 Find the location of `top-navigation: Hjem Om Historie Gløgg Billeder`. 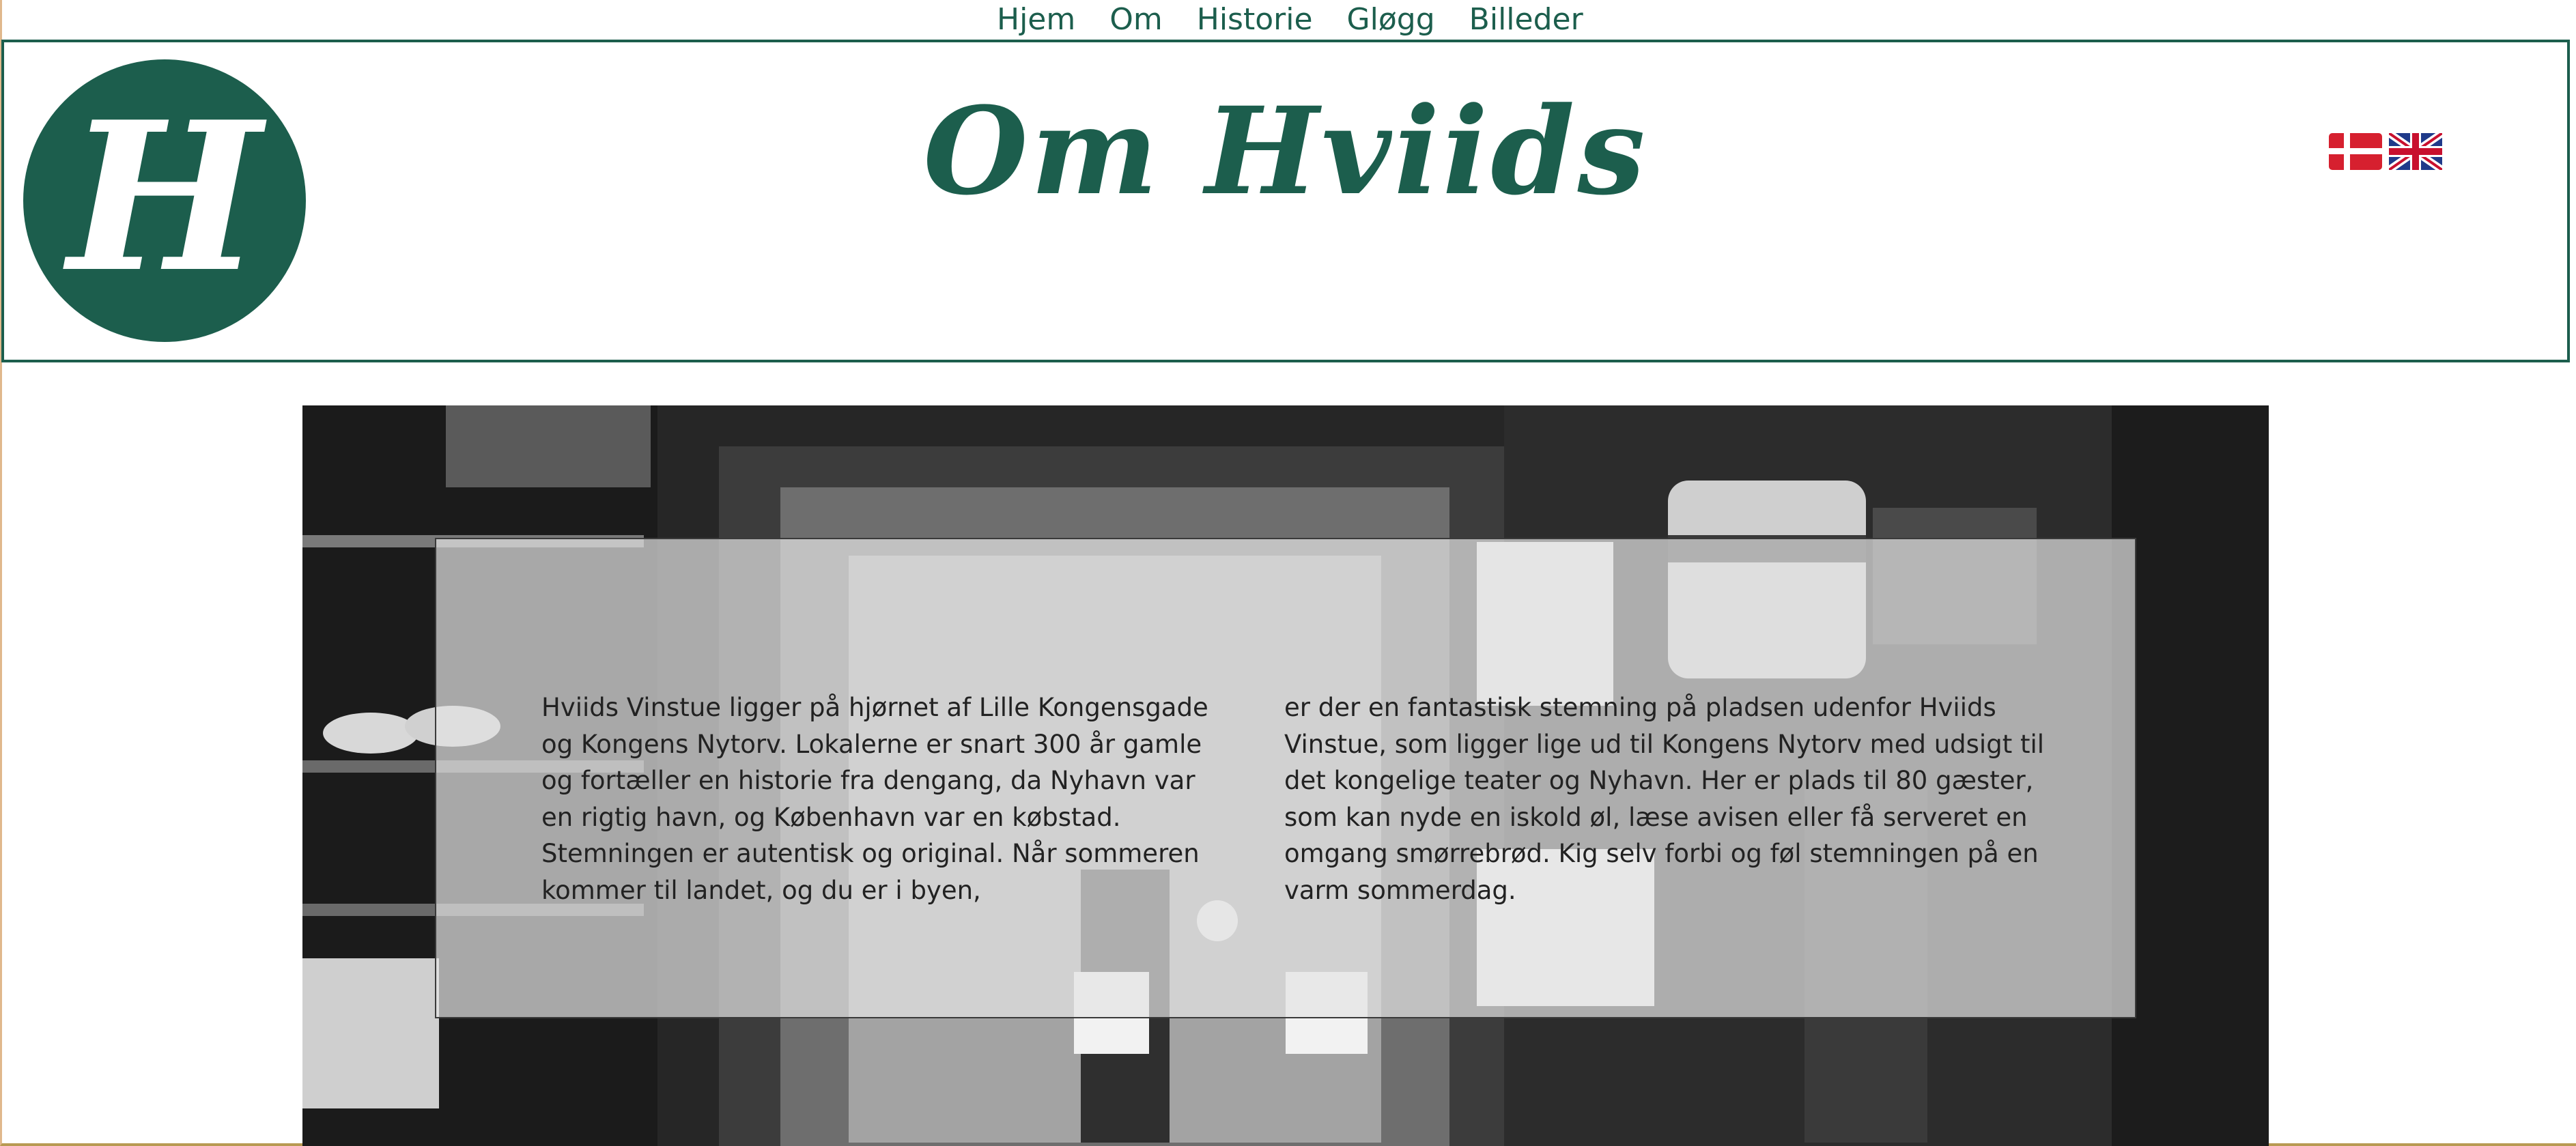

top-navigation: Hjem Om Historie Gløgg Billeder is located at coordinates (1290, 20).